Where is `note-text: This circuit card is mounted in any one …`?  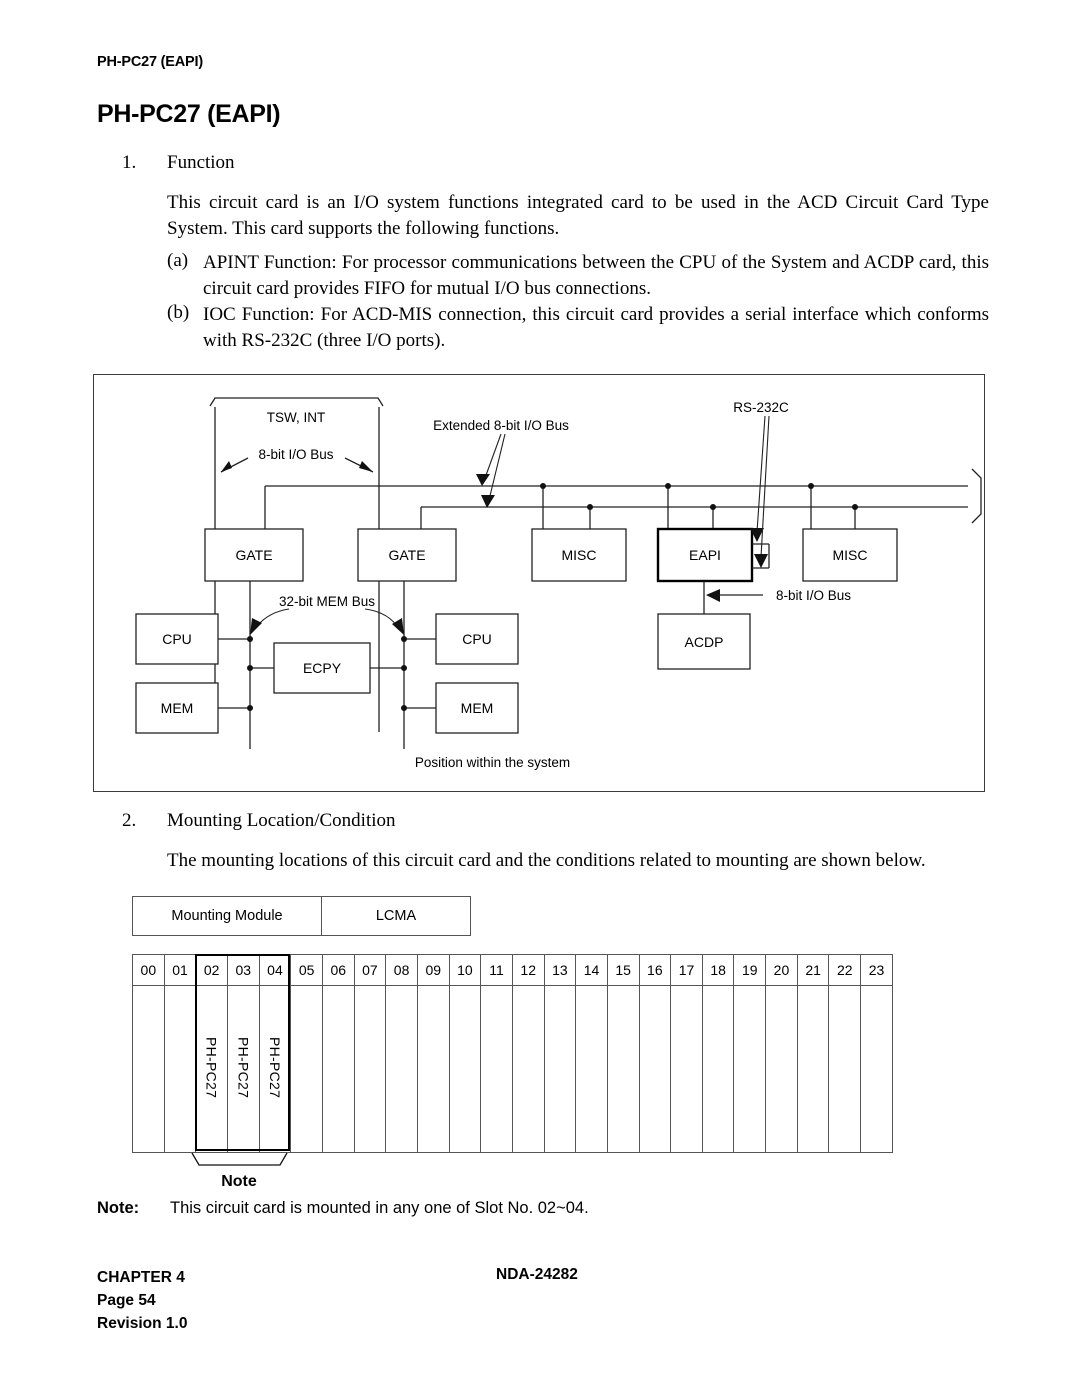 note-text: This circuit card is mounted in any one … is located at coordinates (379, 1208).